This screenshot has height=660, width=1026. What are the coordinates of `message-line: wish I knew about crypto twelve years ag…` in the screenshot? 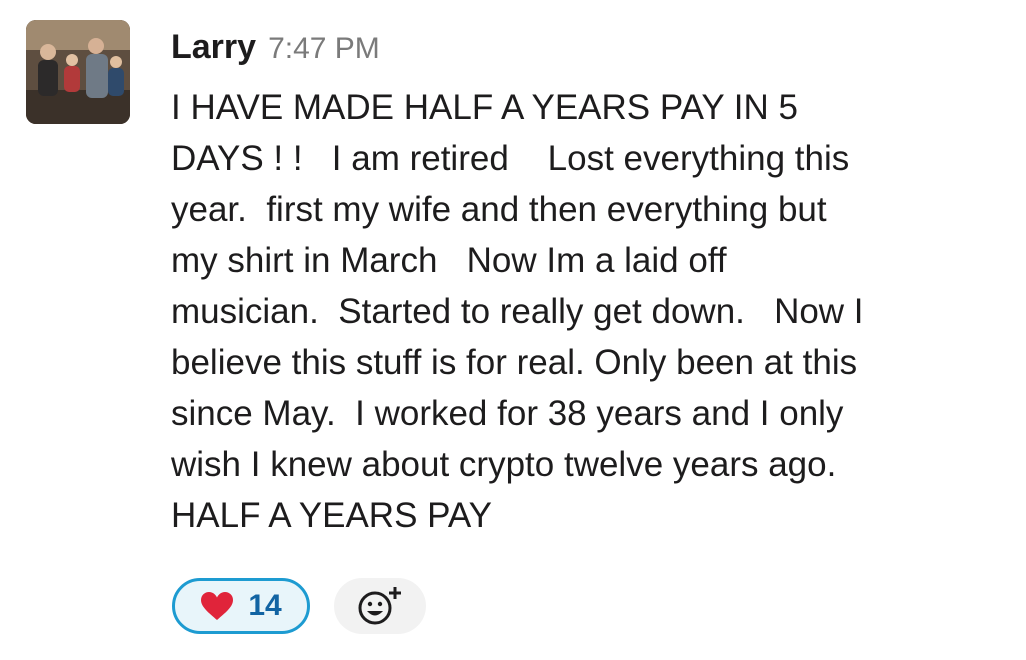 It's located at (504, 464).